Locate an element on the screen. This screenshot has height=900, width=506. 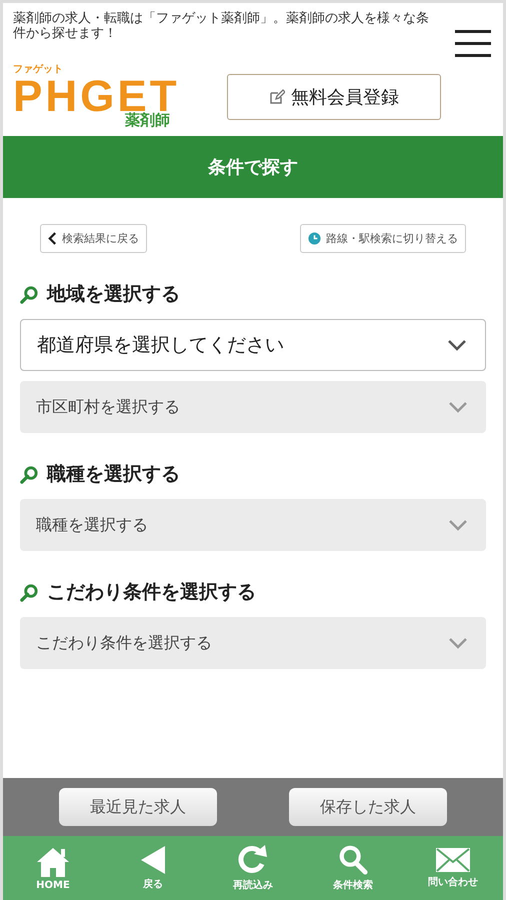
reload-icon is located at coordinates (253, 860).